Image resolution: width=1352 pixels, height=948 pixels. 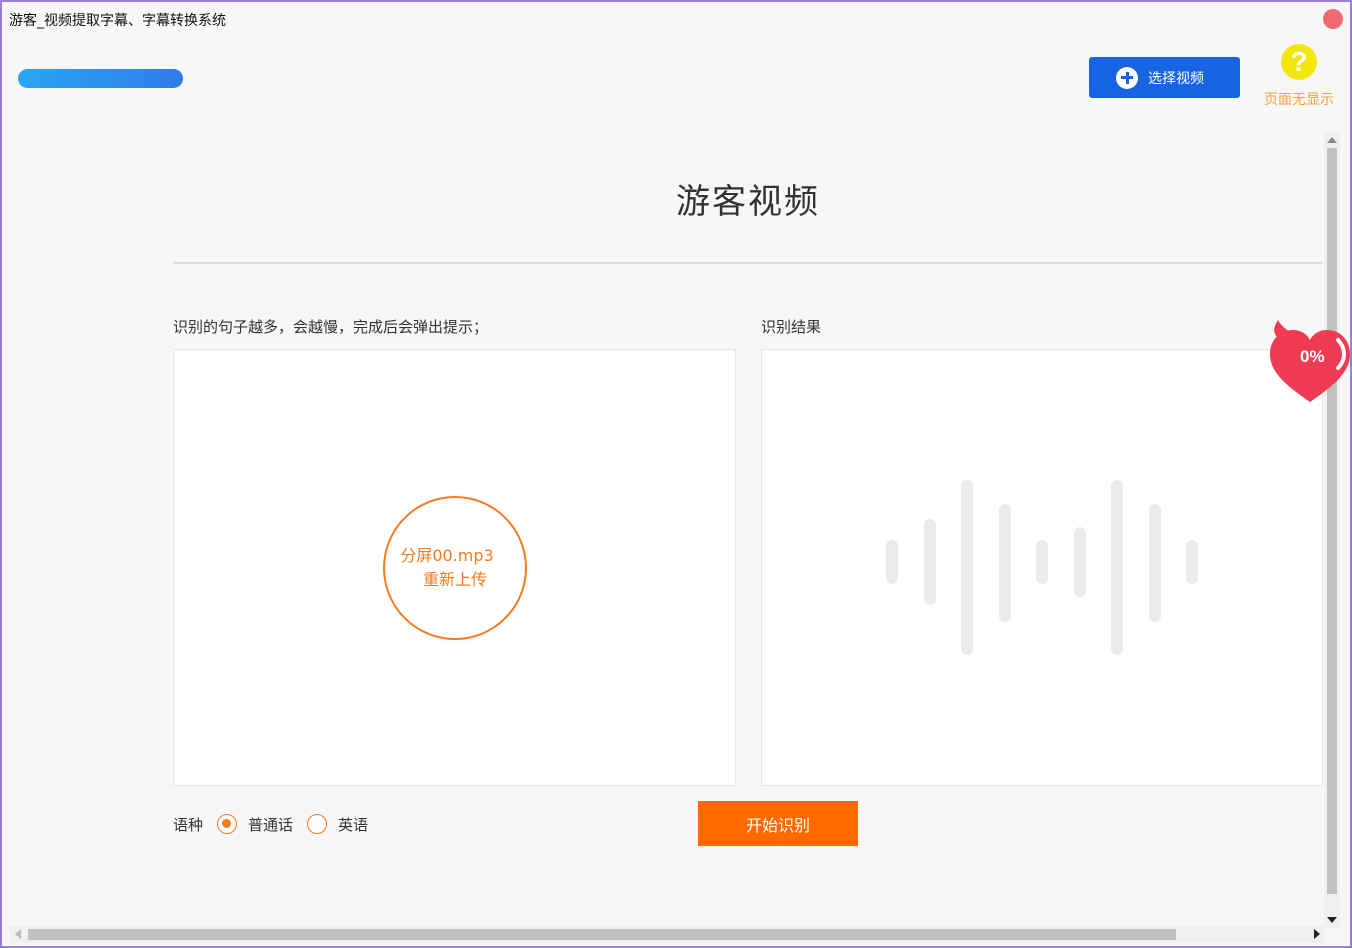 I want to click on help-link: ? 页面无显示, so click(x=1299, y=79).